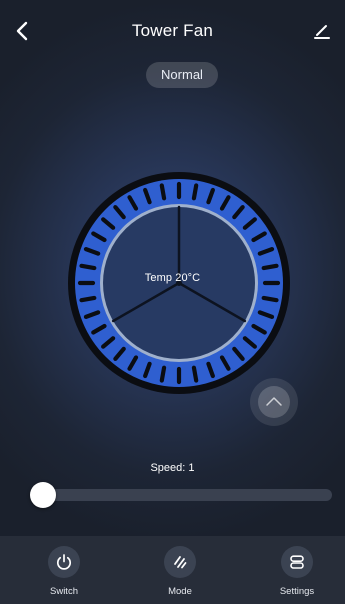 This screenshot has height=604, width=345. I want to click on pencil-icon, so click(322, 32).